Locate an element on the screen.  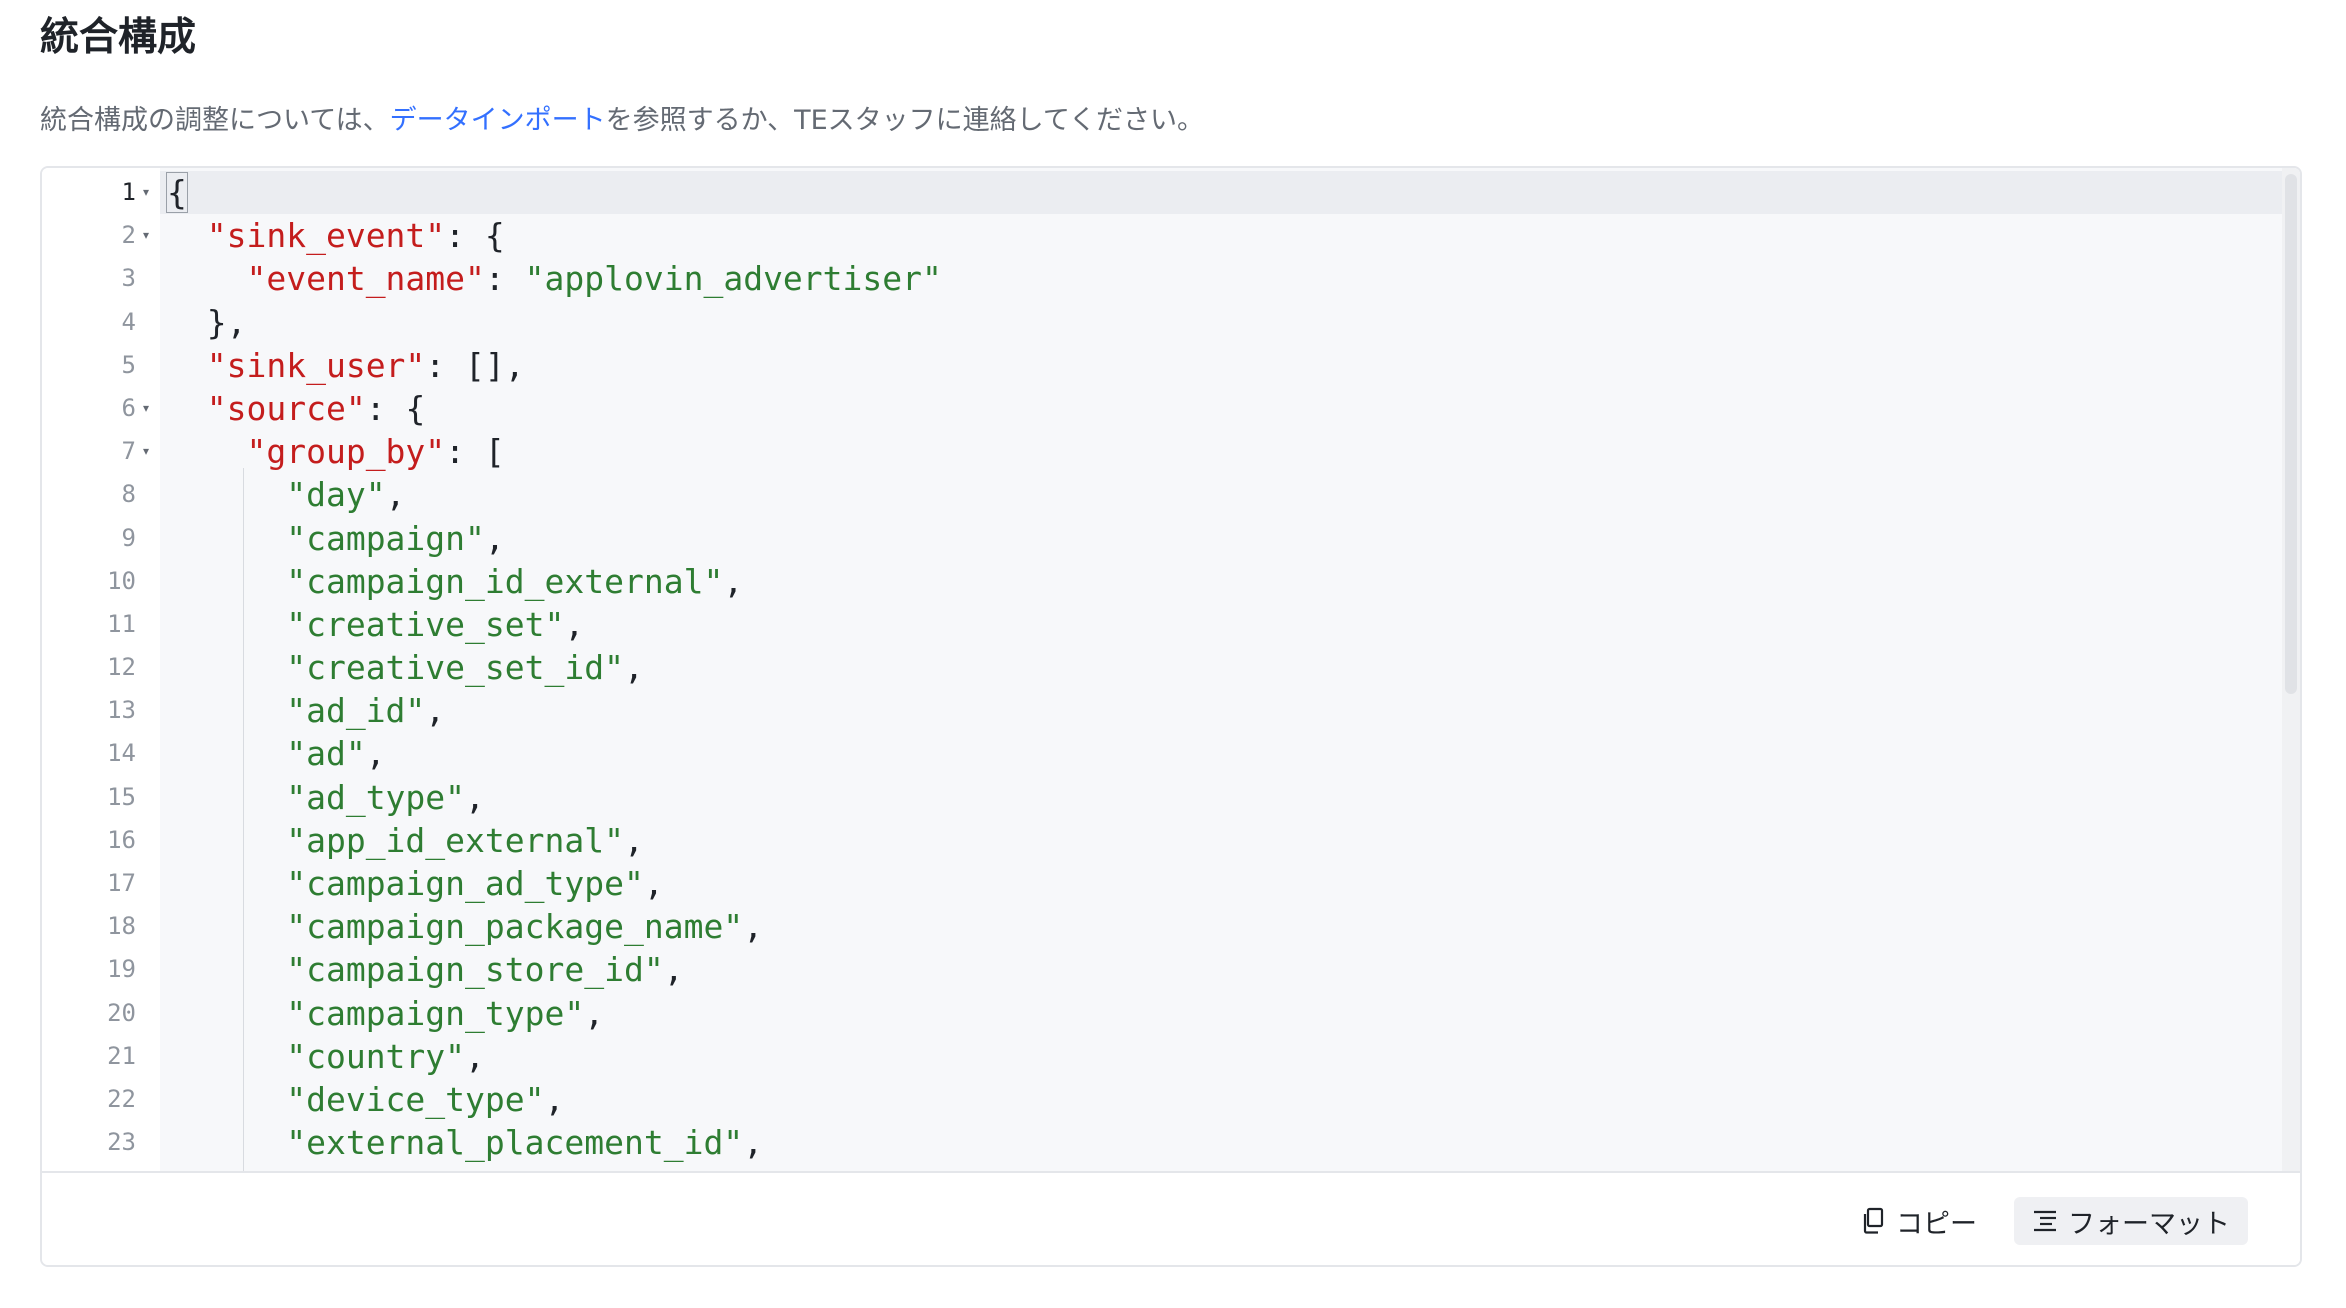
code-text: }, is located at coordinates (207, 322).